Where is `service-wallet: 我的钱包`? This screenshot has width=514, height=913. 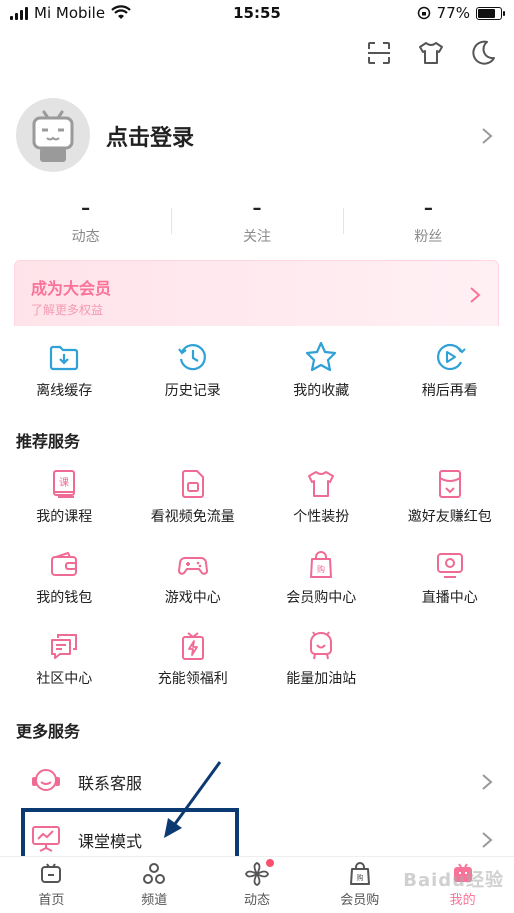 service-wallet: 我的钱包 is located at coordinates (64, 589).